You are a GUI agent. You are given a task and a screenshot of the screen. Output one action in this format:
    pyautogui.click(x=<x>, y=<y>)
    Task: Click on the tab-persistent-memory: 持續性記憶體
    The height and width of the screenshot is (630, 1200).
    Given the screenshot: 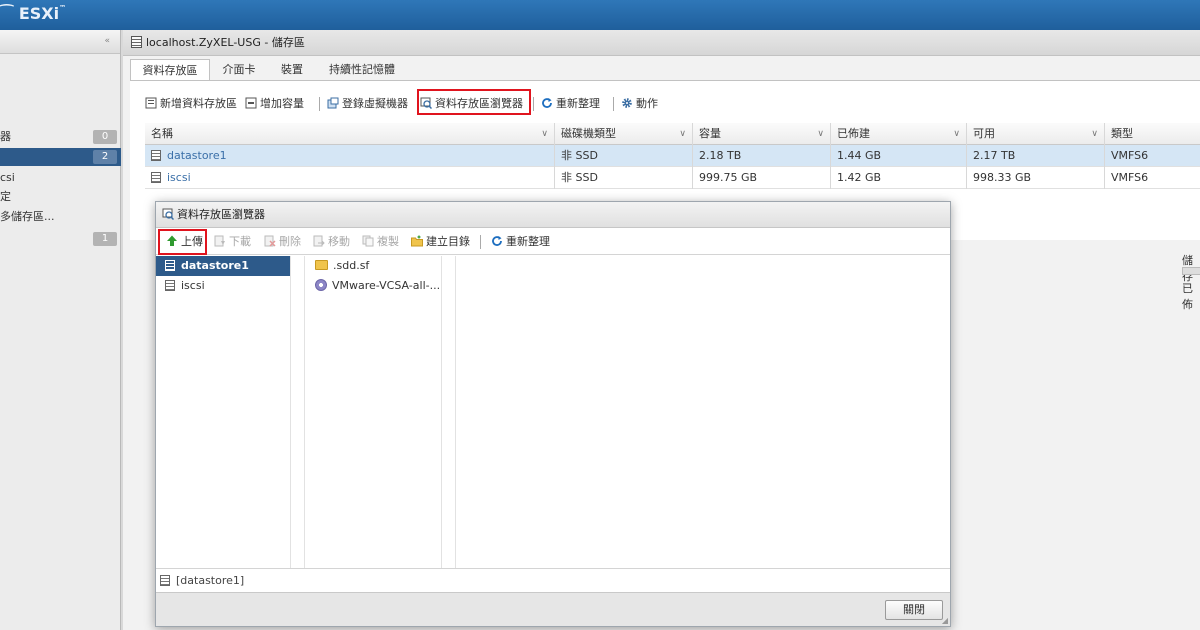 What is the action you would take?
    pyautogui.click(x=362, y=69)
    